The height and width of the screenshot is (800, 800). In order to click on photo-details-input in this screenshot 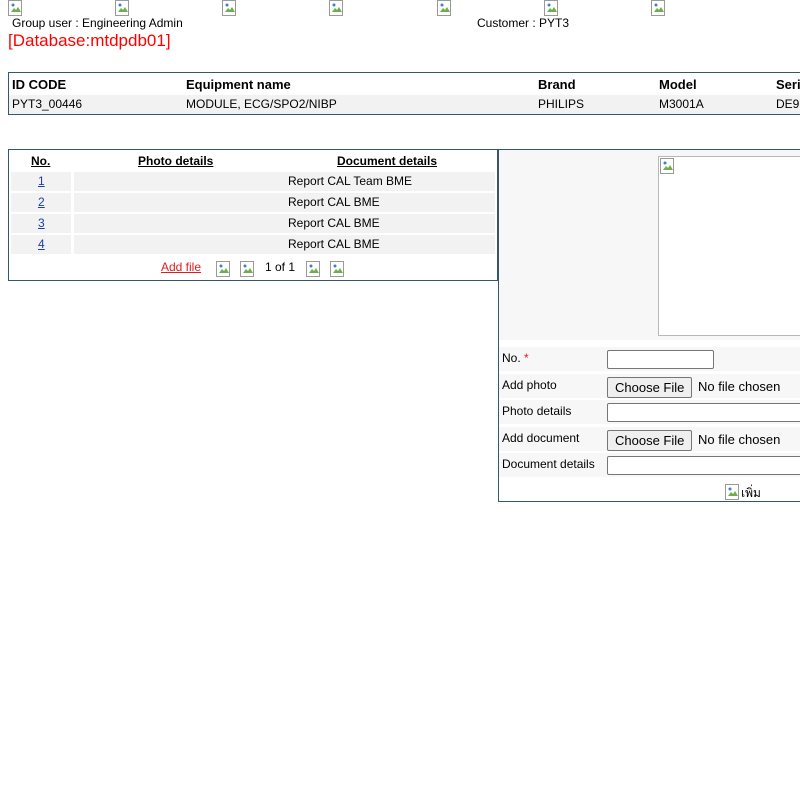, I will do `click(703, 412)`.